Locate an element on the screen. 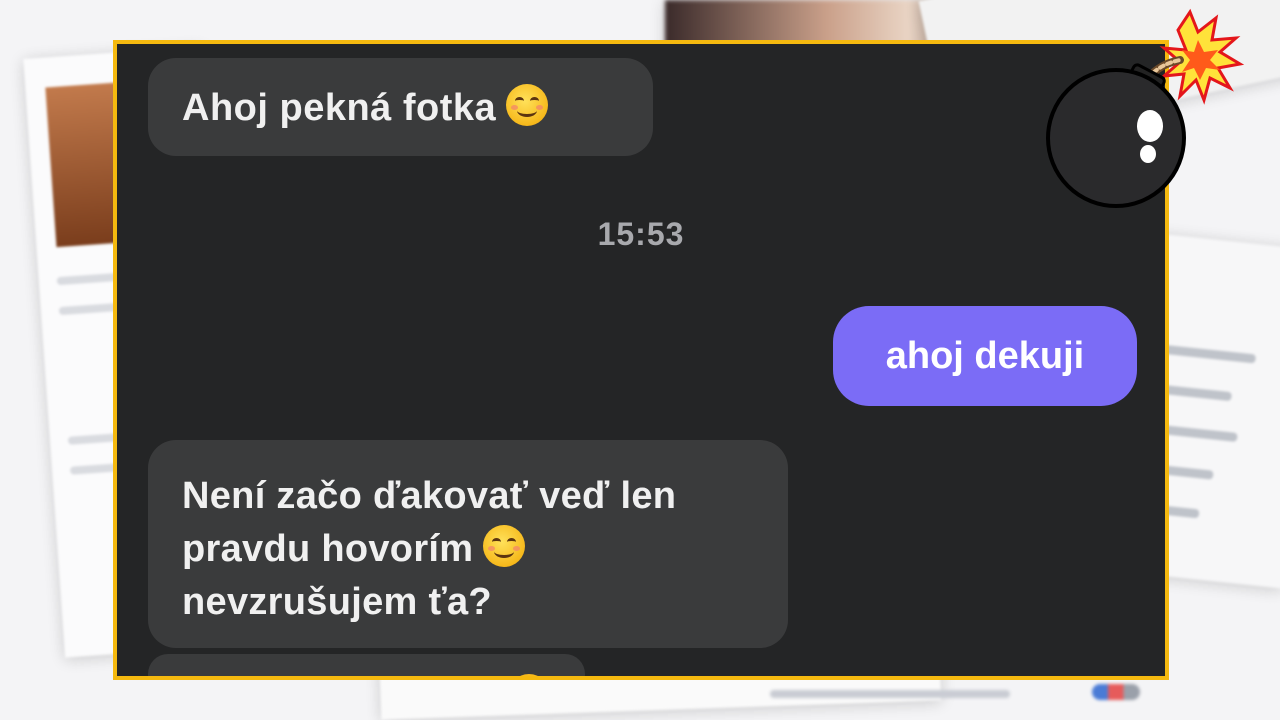 The height and width of the screenshot is (720, 1280). message-bubble-outgoing: ahoj dekuji is located at coordinates (985, 356).